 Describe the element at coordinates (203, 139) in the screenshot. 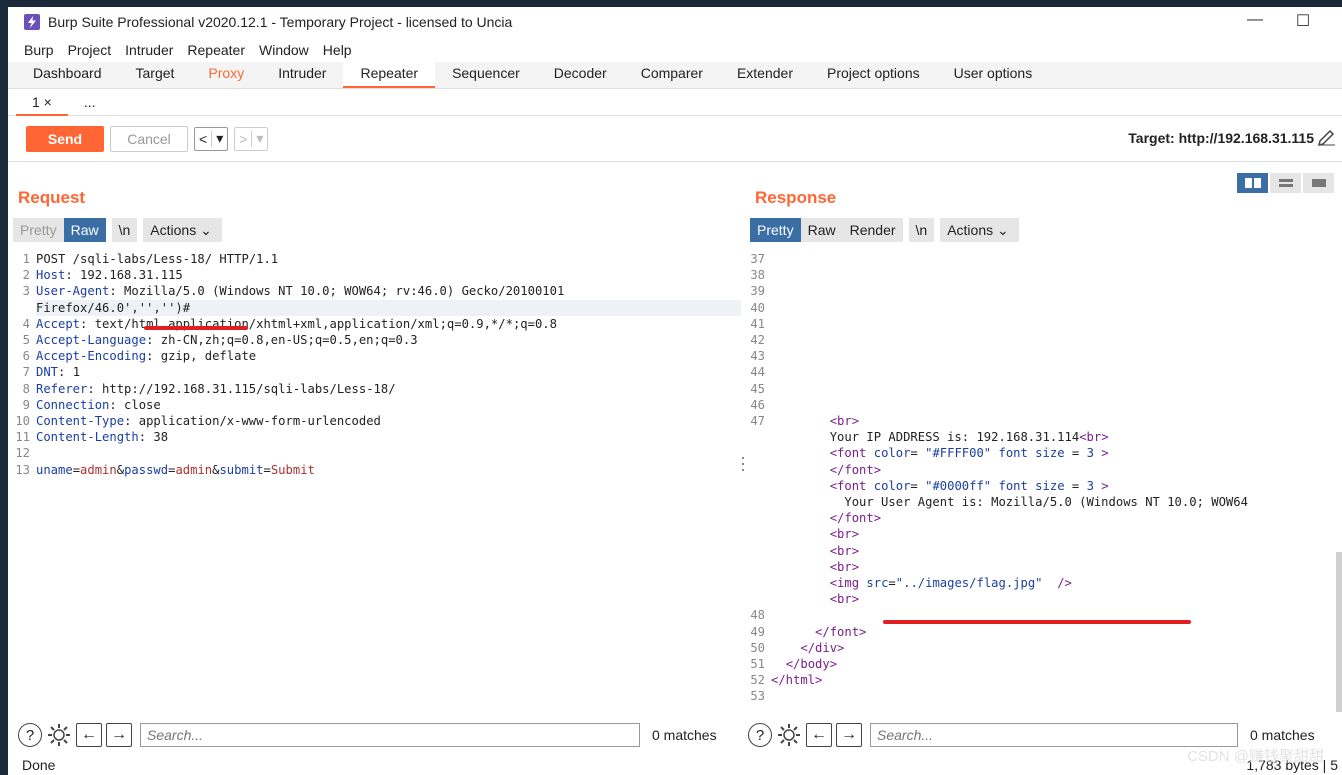

I see `back-arrow-icon: <` at that location.